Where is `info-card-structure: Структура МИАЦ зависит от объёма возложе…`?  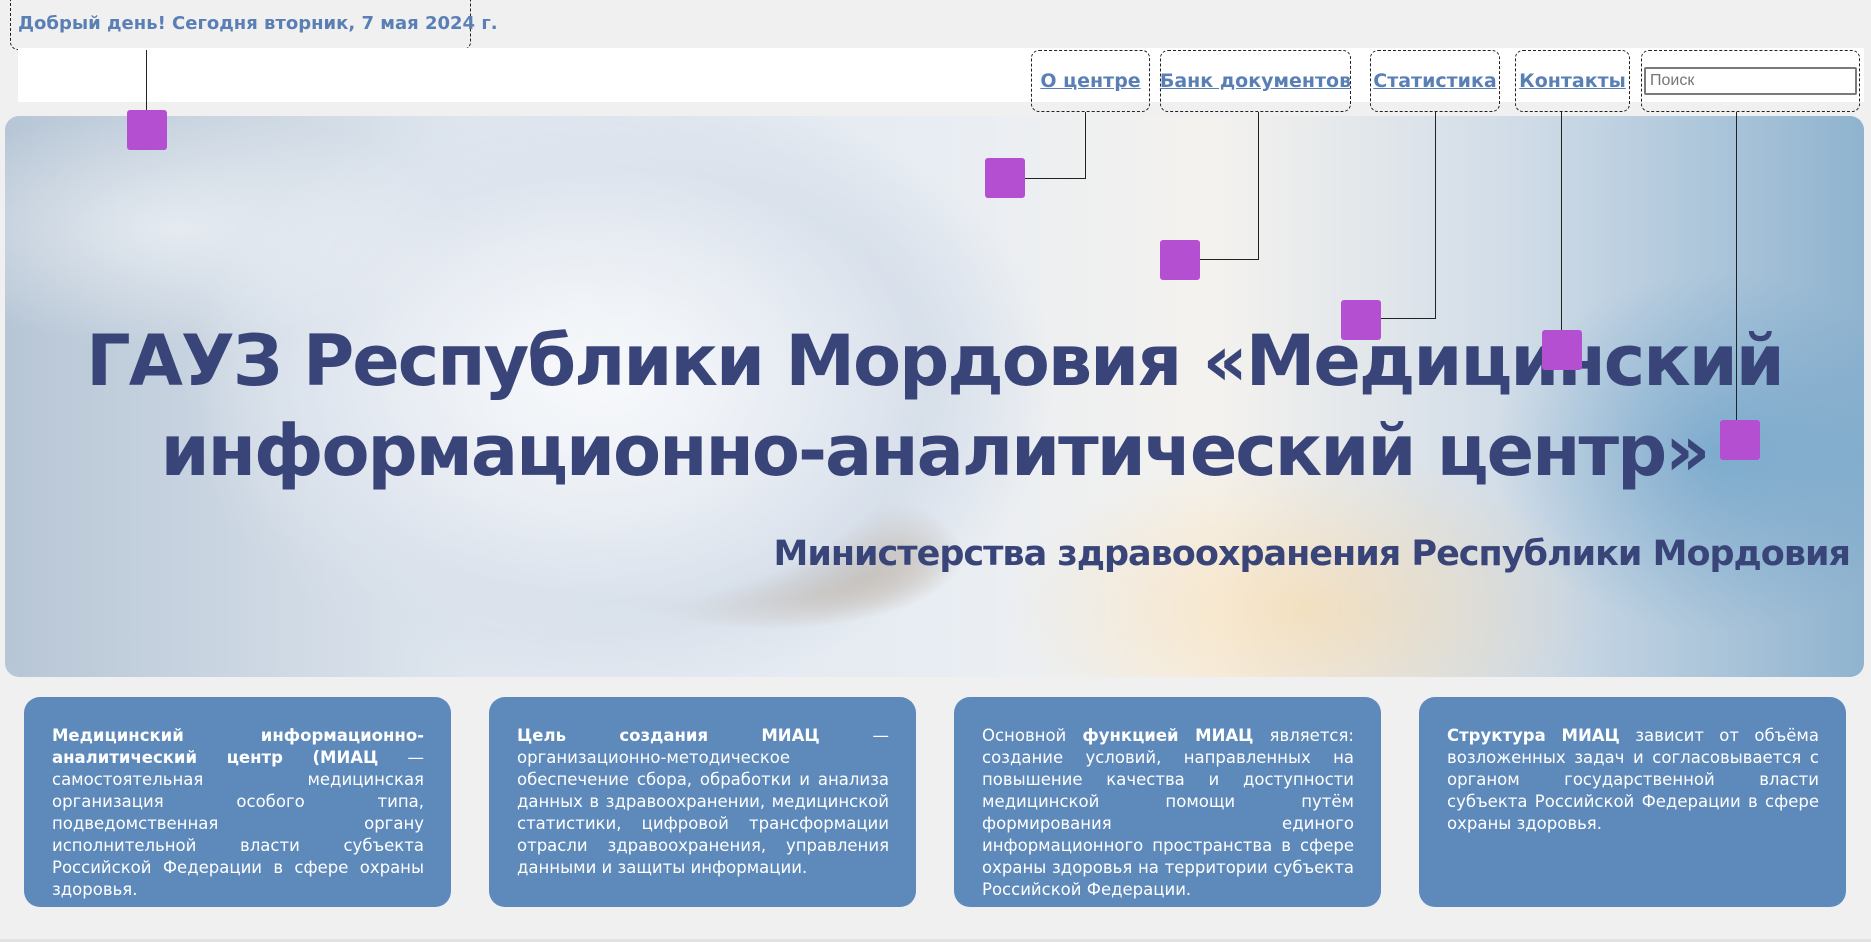
info-card-structure: Структура МИАЦ зависит от объёма возложе… is located at coordinates (1632, 802).